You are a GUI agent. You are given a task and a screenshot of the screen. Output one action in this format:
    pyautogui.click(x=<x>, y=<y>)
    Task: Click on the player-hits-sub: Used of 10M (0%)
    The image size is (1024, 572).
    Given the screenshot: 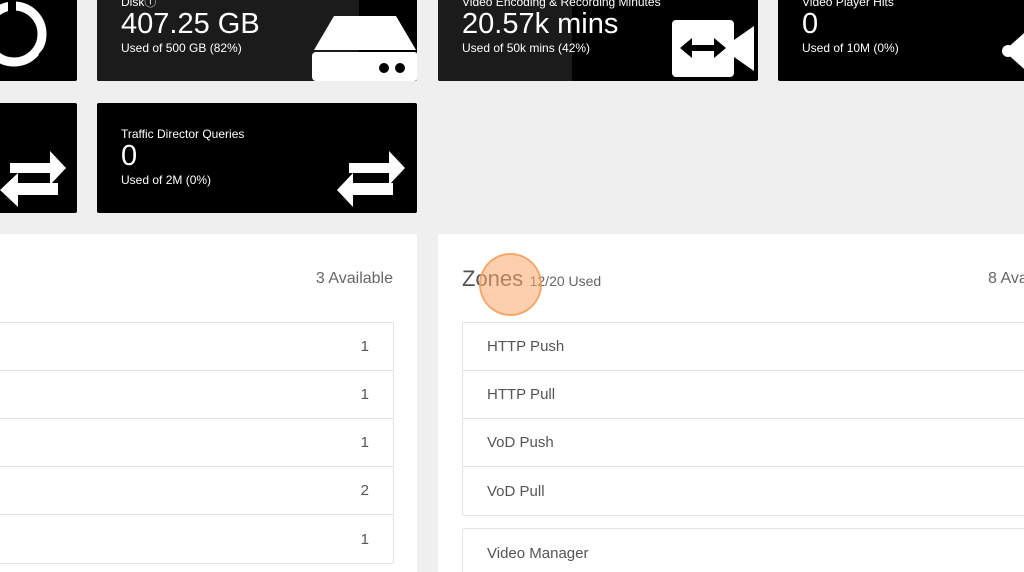 What is the action you would take?
    pyautogui.click(x=850, y=48)
    